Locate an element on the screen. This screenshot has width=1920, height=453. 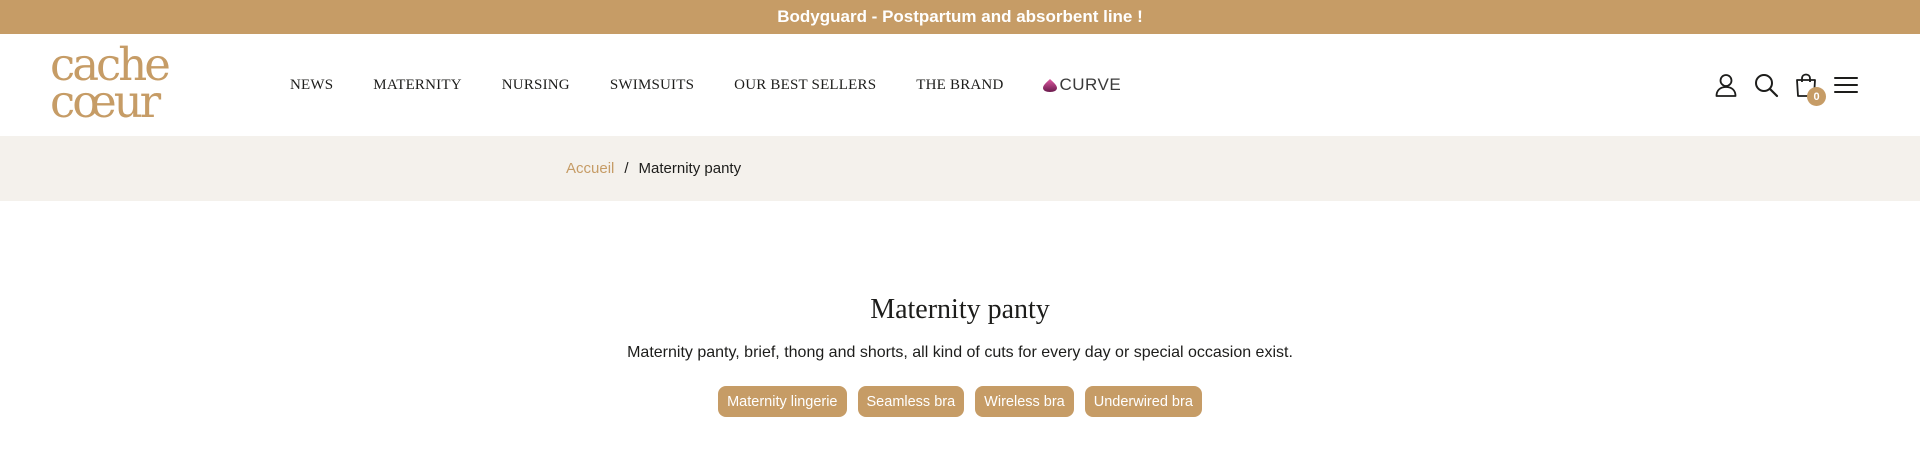
breadcrumb: Accueil / Maternity panty is located at coordinates (653, 168).